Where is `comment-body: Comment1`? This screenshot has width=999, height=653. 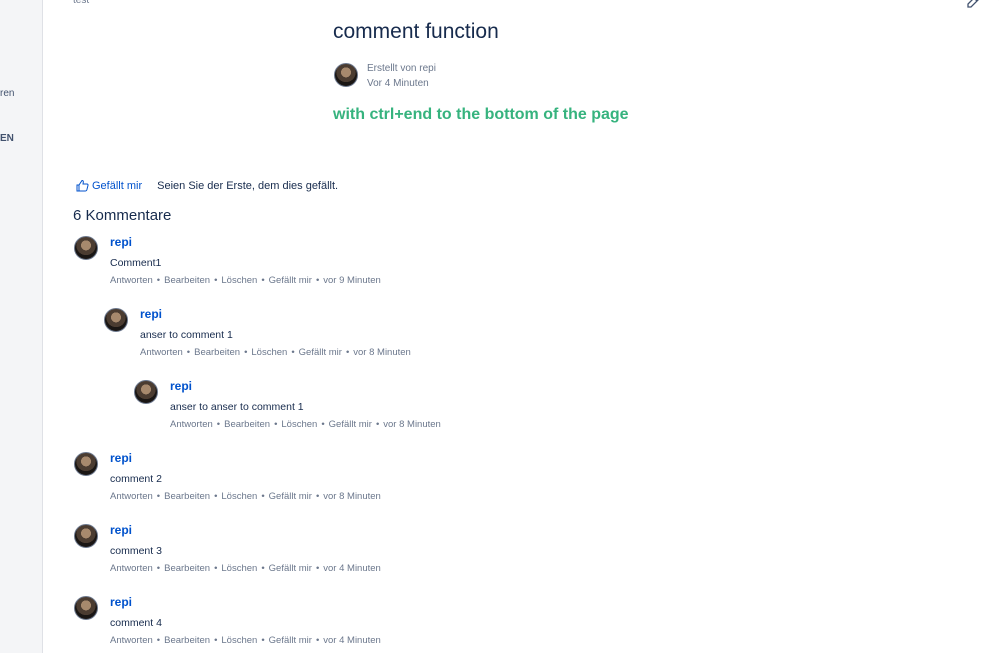
comment-body: Comment1 is located at coordinates (136, 263).